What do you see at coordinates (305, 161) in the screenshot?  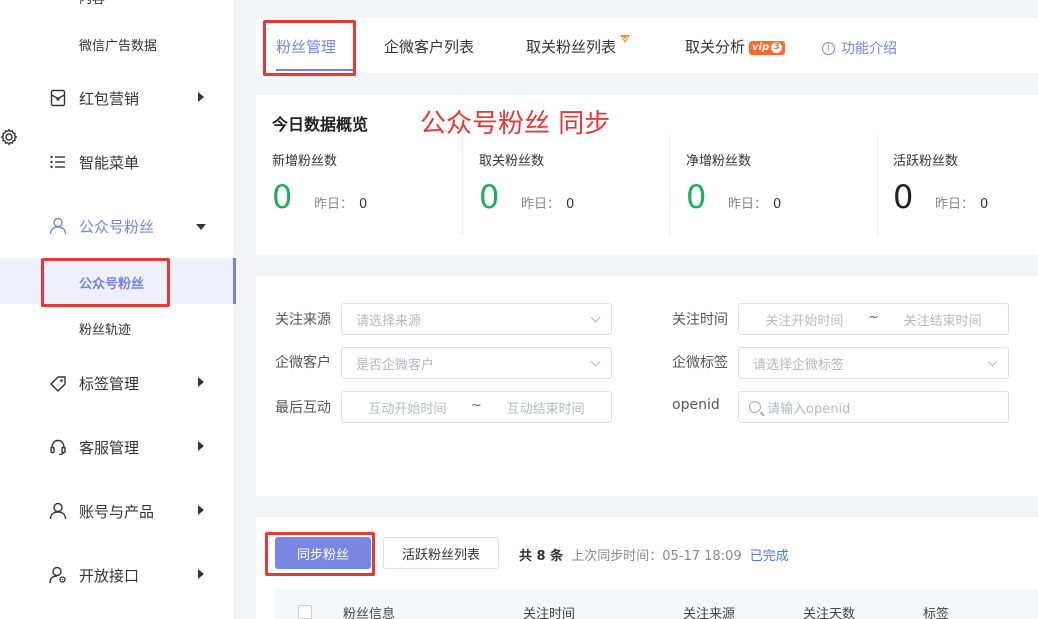 I see `stat-label: 新增粉丝数` at bounding box center [305, 161].